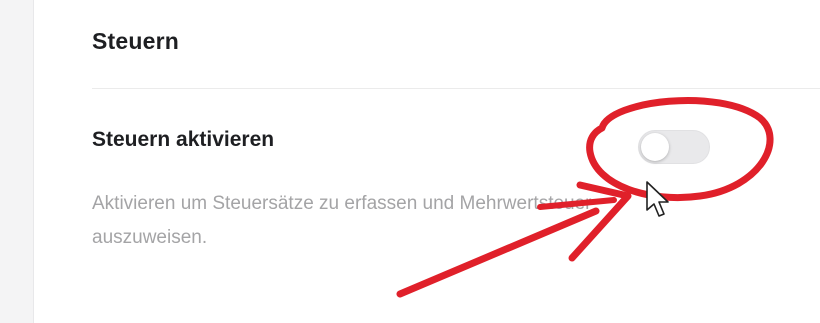 Image resolution: width=820 pixels, height=323 pixels. Describe the element at coordinates (674, 147) in the screenshot. I see `enable-taxes-toggle` at that location.